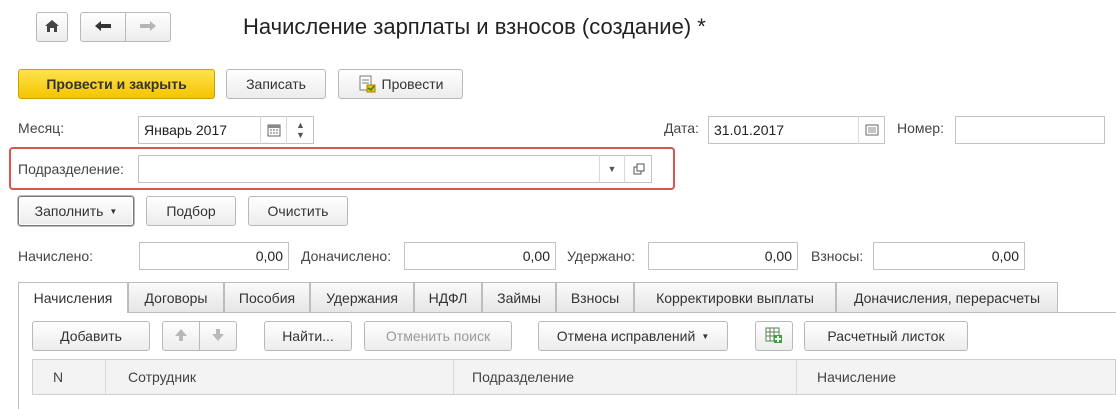  I want to click on column-header-employee: Сотрудник, so click(280, 377).